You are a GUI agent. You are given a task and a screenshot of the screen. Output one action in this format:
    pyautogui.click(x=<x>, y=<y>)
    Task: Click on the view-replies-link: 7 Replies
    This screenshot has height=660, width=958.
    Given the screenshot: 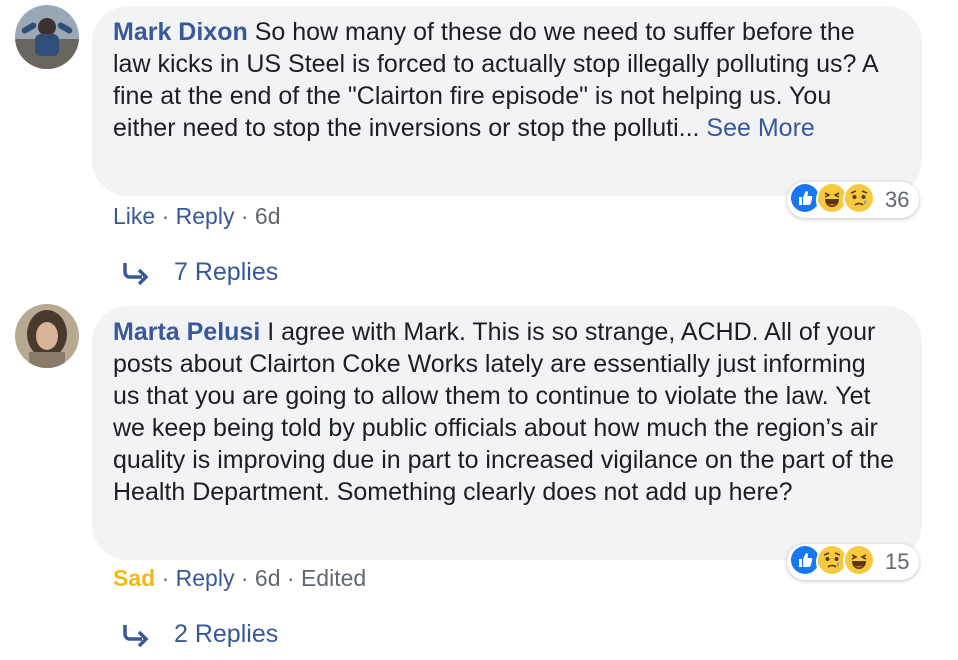 What is the action you would take?
    pyautogui.click(x=200, y=272)
    